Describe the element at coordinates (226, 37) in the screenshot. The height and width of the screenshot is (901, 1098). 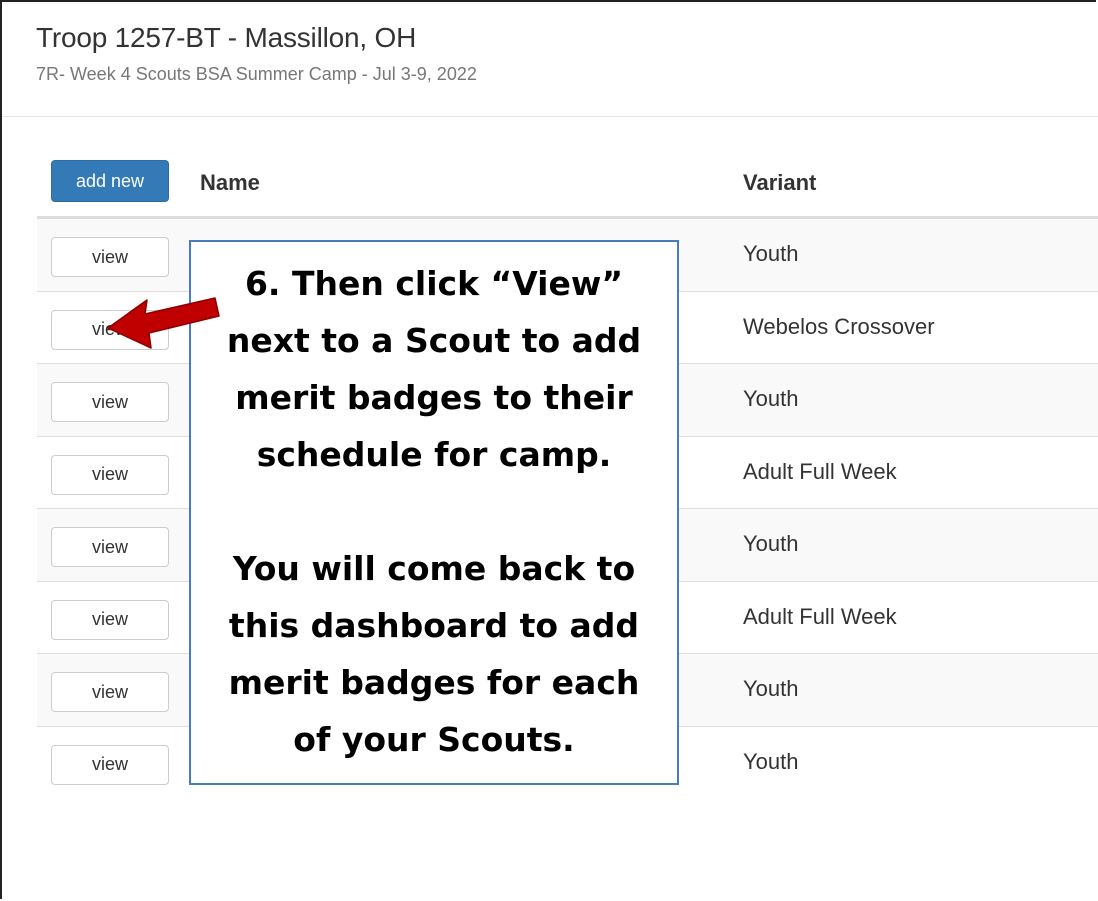
I see `page-title: Troop 1257-BT - Massillon, OH` at that location.